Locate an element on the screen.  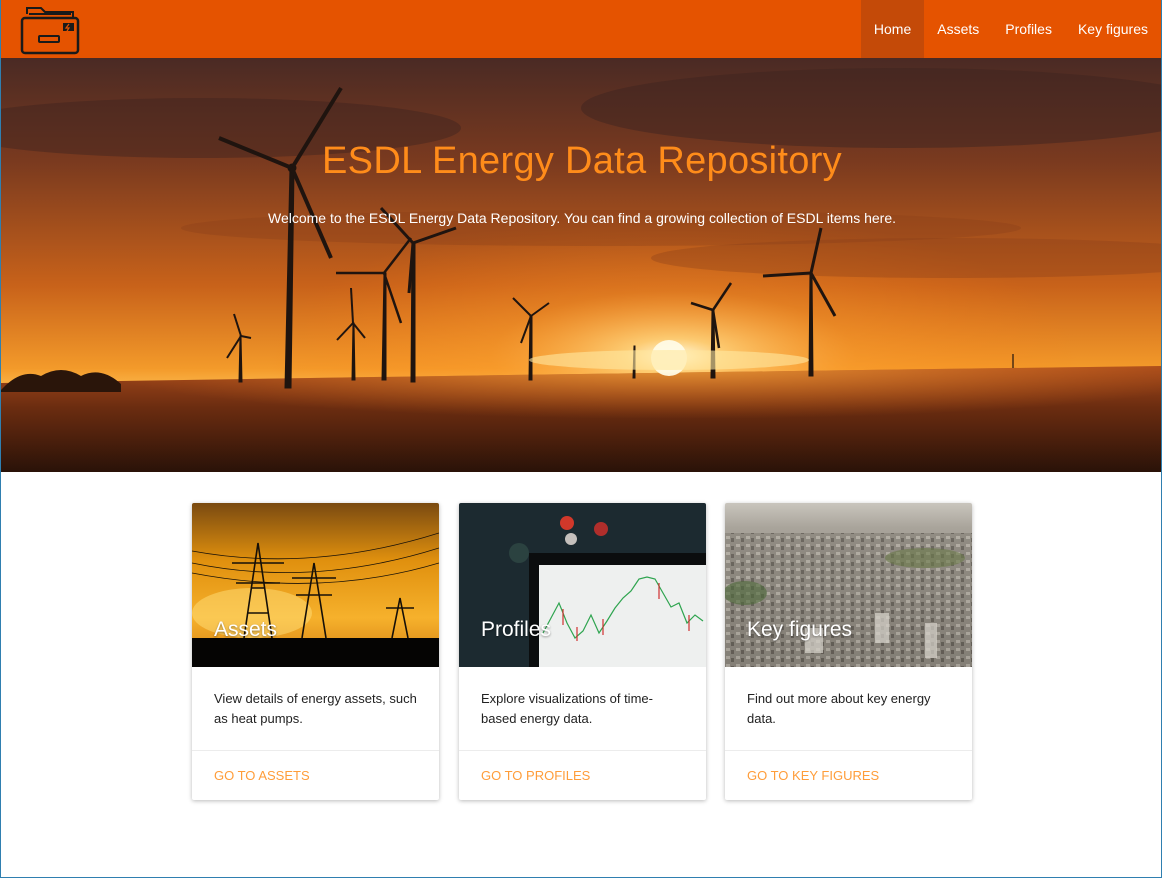
nav-home: Home is located at coordinates (892, 29).